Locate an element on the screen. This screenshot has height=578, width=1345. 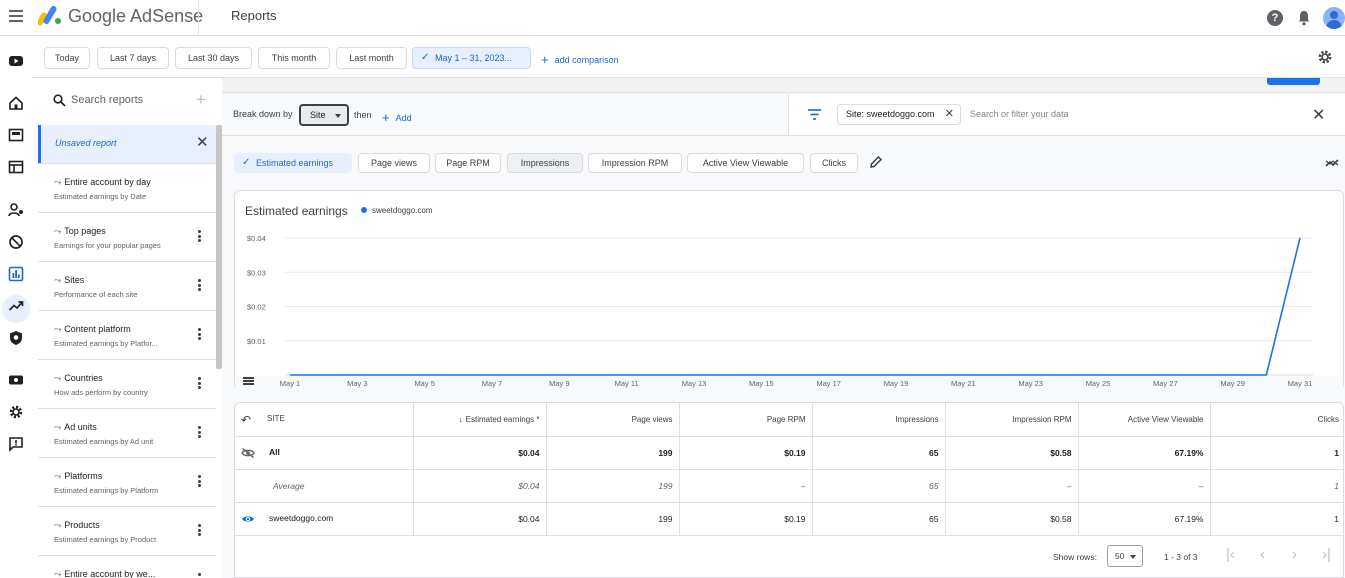
sidebar-item-products: ⤳ Products Estimated earnings by Product is located at coordinates (127, 530).